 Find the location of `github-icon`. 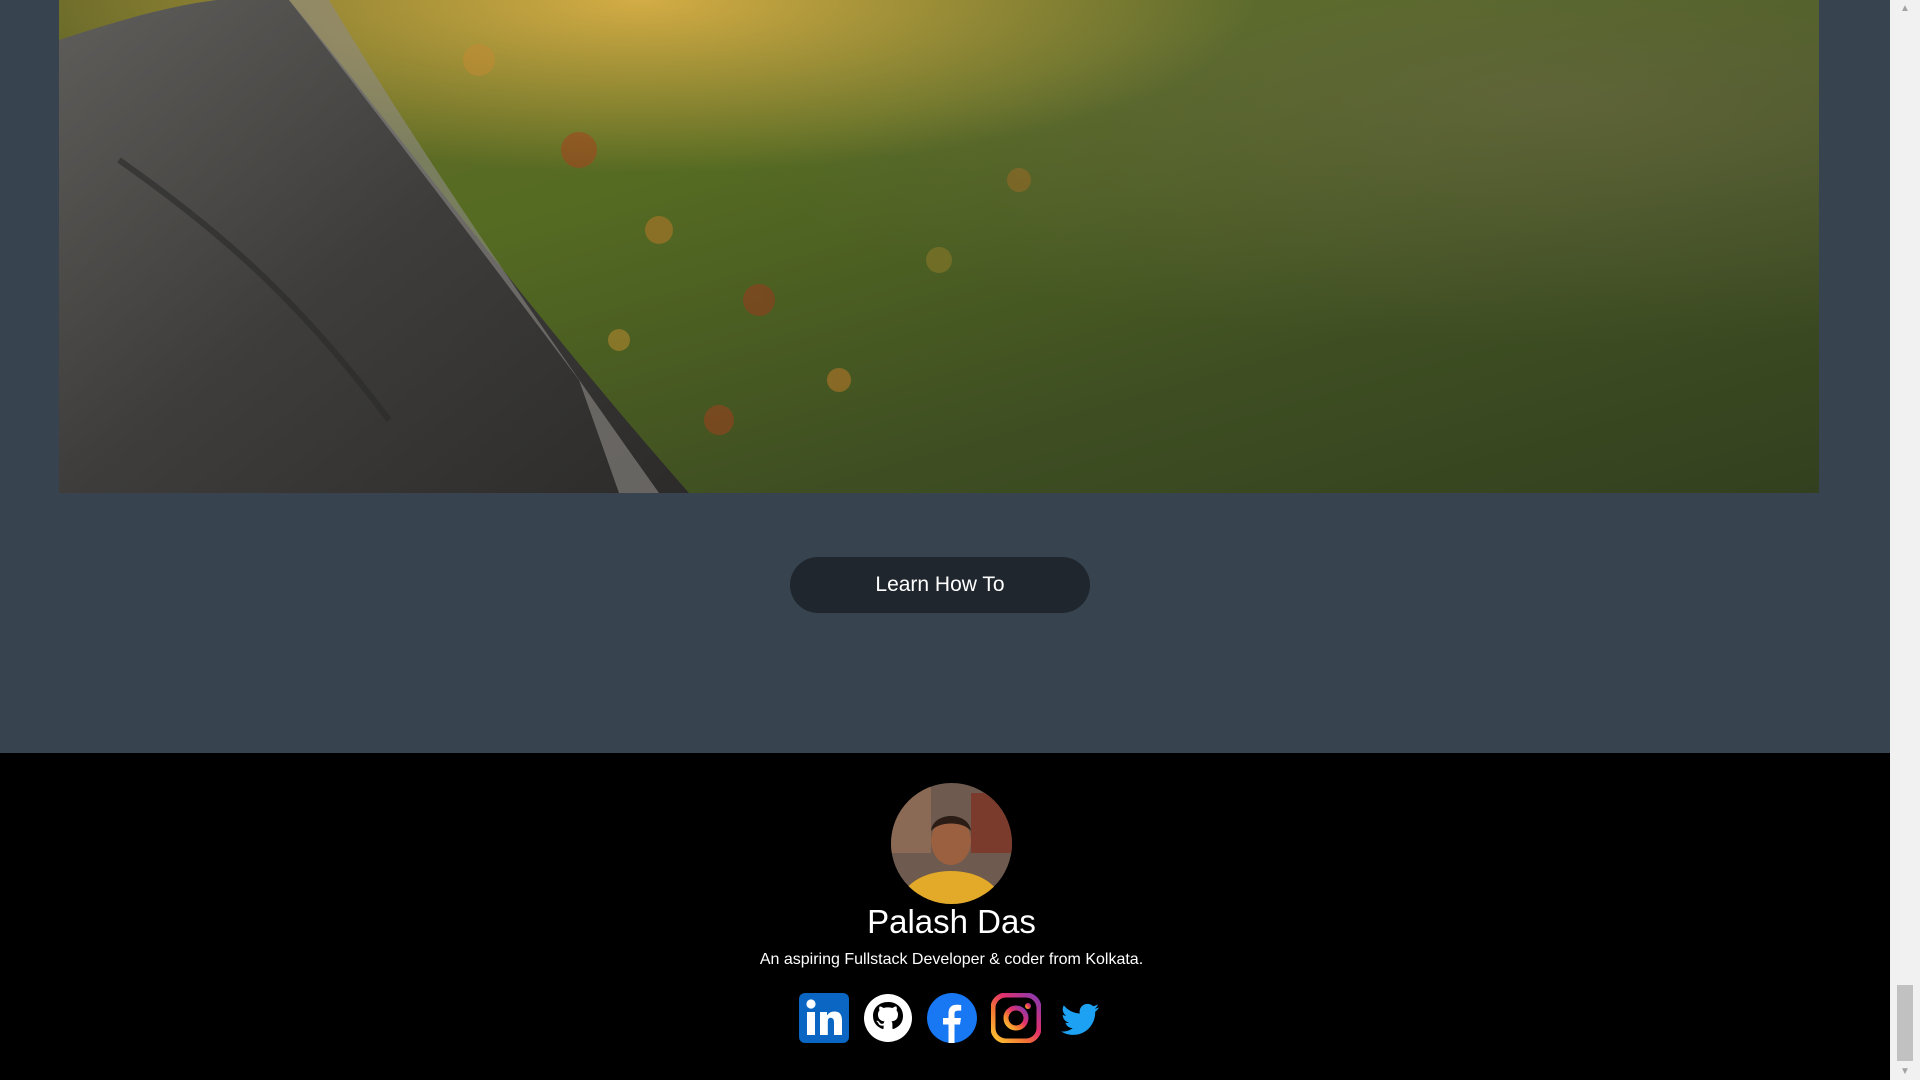

github-icon is located at coordinates (887, 1018).